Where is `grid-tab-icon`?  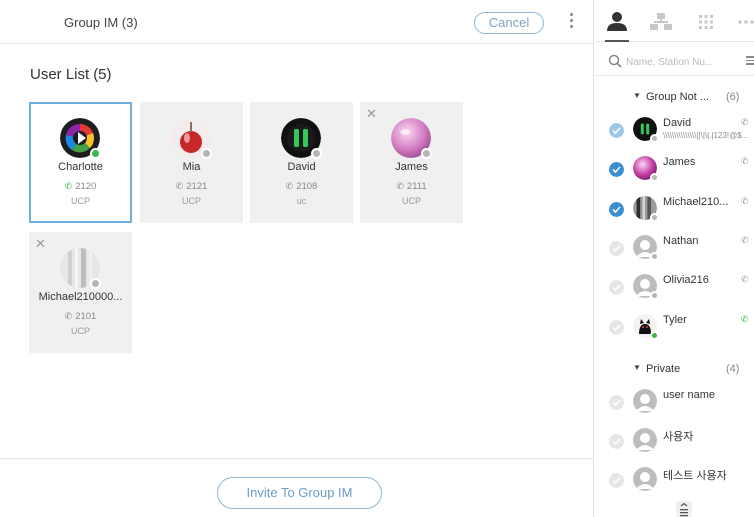
grid-tab-icon is located at coordinates (706, 22).